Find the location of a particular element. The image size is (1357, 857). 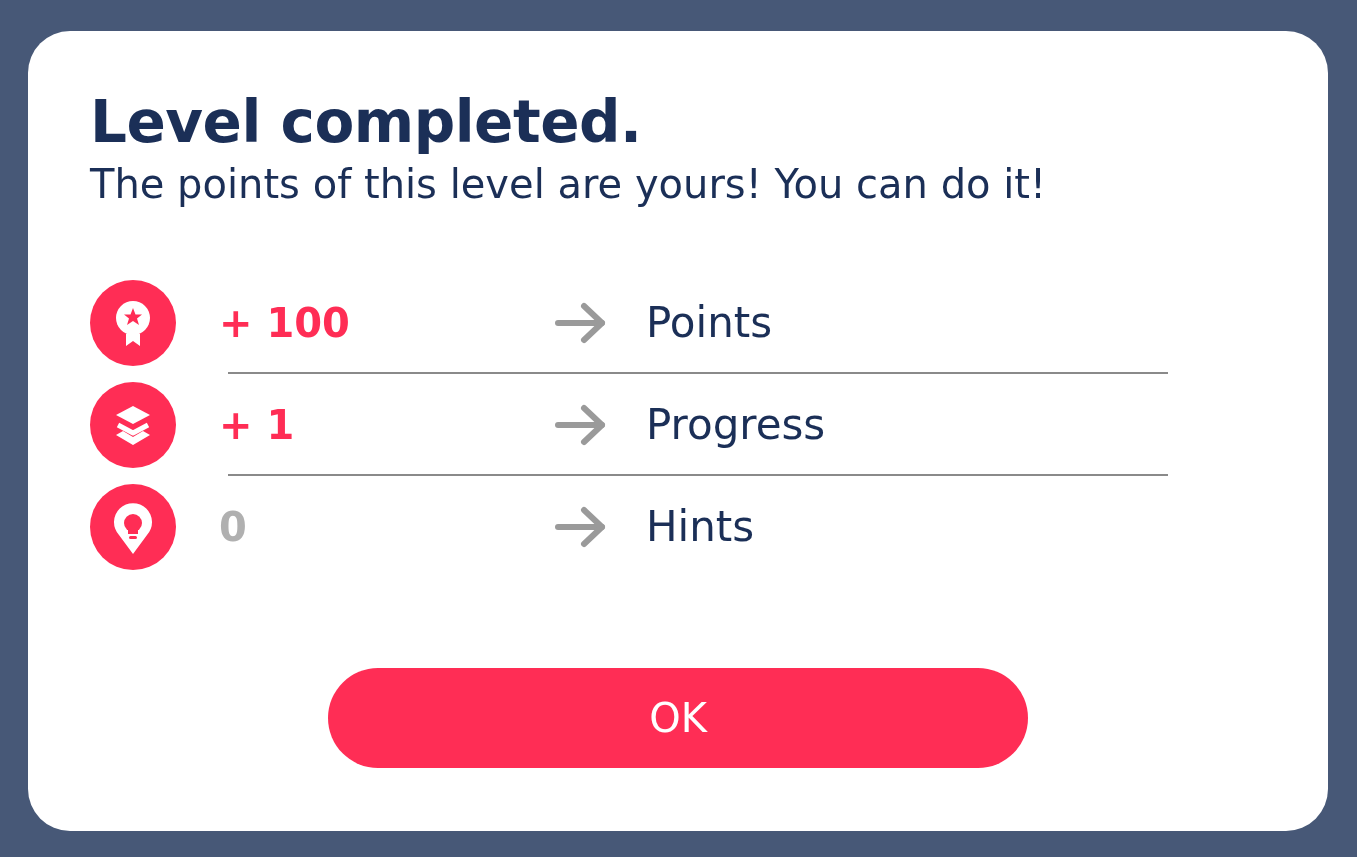

lightbulb-pin-icon is located at coordinates (133, 526).